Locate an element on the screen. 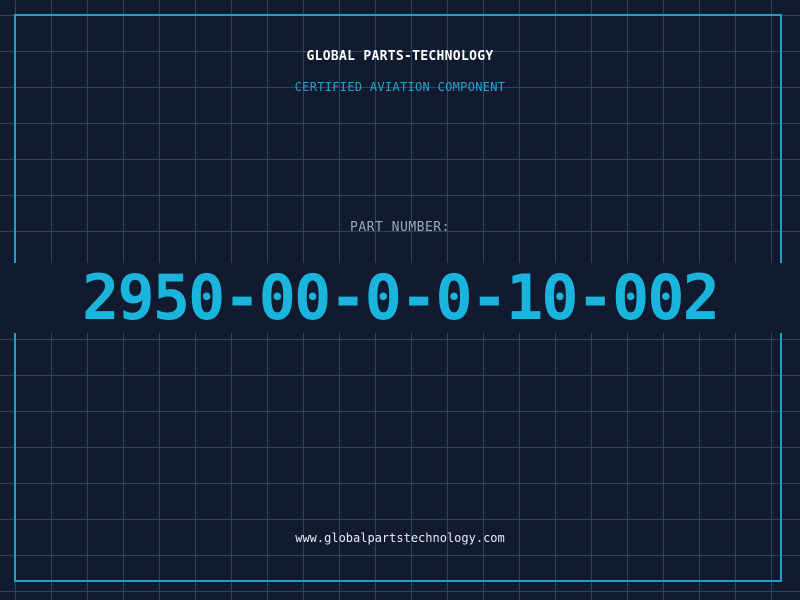  certification-tagline: CERTIFIED AVIATION COMPONENT is located at coordinates (400, 87).